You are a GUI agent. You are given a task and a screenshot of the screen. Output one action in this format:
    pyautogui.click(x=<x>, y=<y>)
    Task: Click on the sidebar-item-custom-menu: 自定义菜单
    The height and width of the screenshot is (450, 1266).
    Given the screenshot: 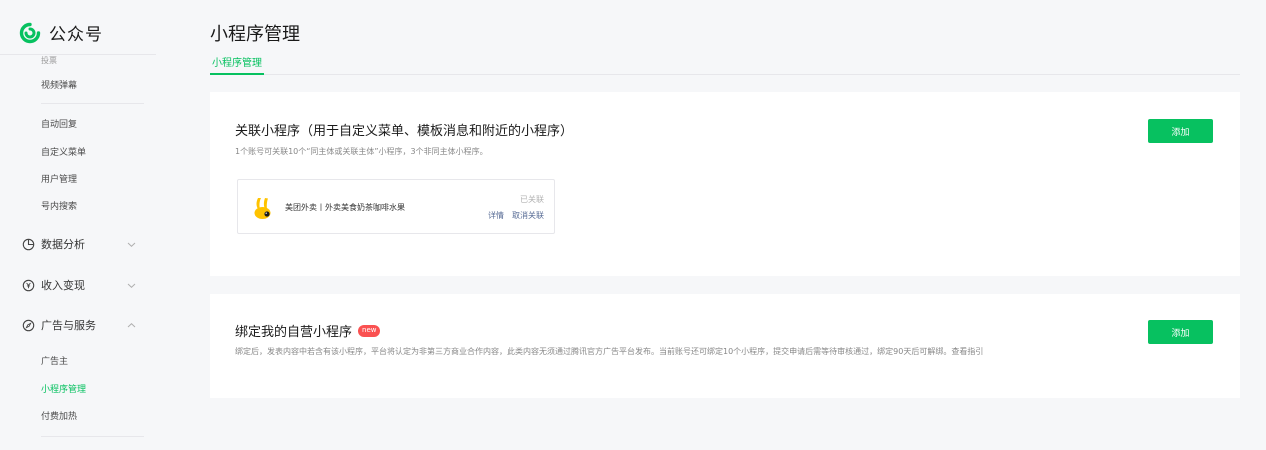 What is the action you would take?
    pyautogui.click(x=63, y=151)
    